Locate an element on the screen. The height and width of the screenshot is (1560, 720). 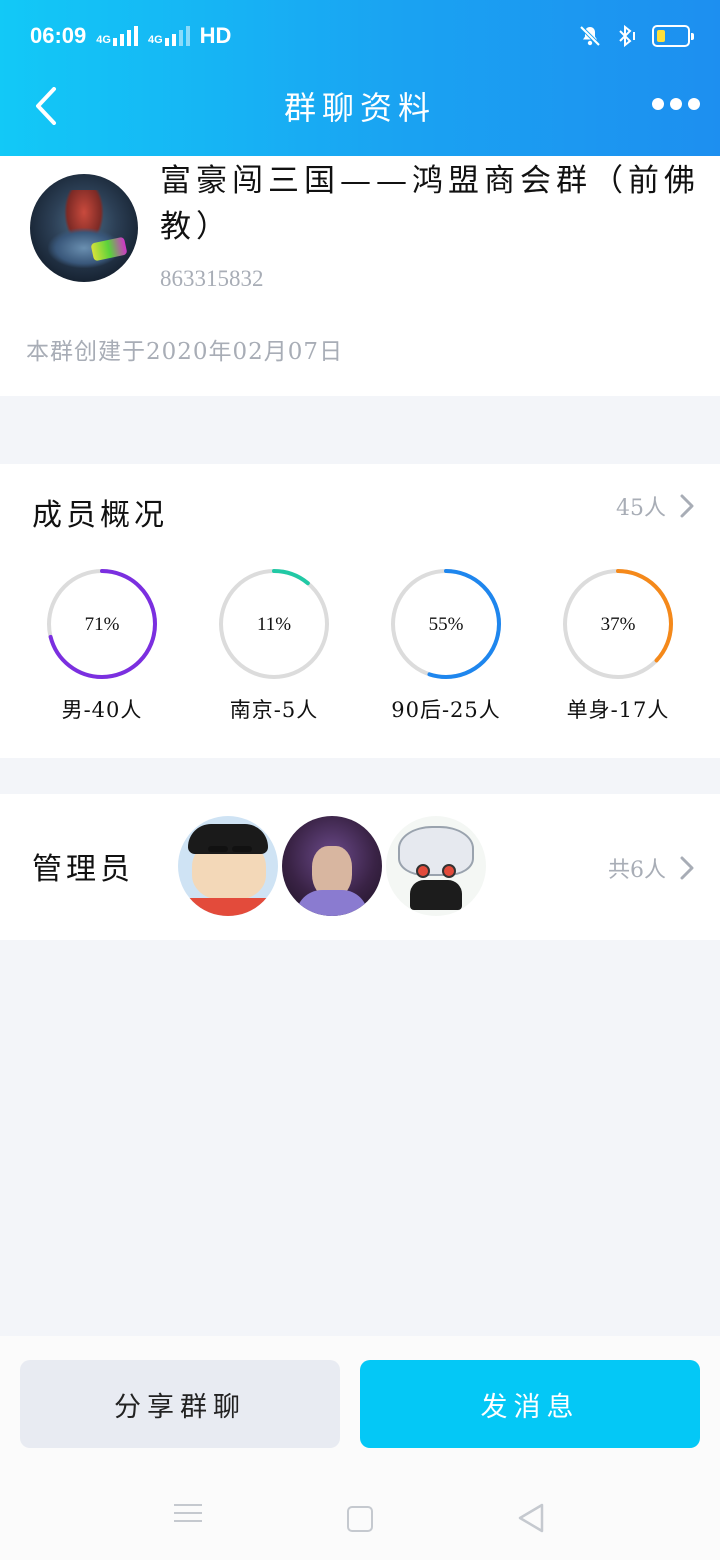
admins-count: 共6人 is located at coordinates (637, 870).